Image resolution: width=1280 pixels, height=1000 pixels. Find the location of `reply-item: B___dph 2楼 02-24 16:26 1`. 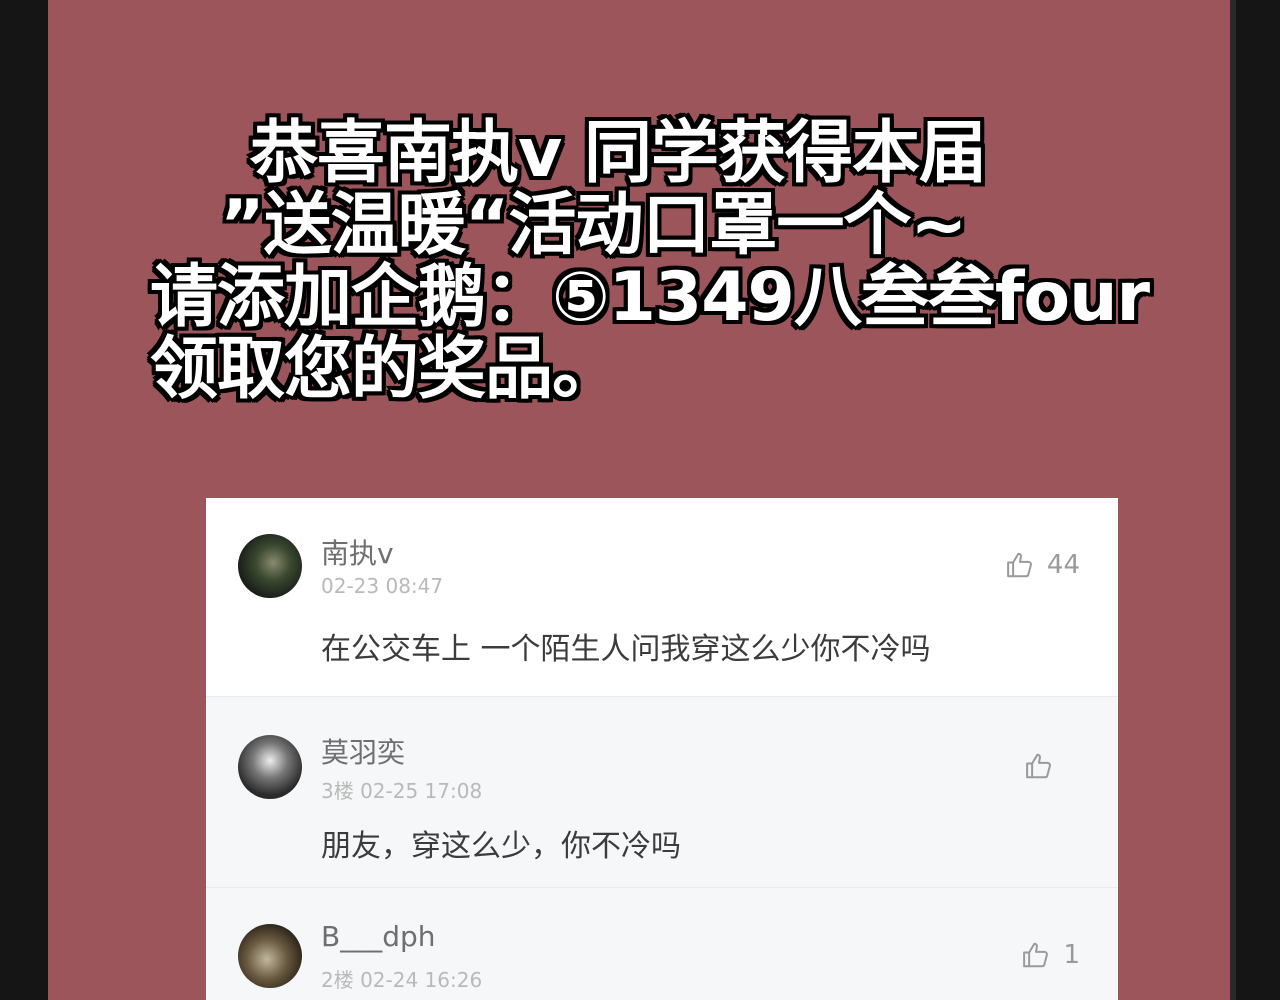

reply-item: B___dph 2楼 02-24 16:26 1 is located at coordinates (662, 943).